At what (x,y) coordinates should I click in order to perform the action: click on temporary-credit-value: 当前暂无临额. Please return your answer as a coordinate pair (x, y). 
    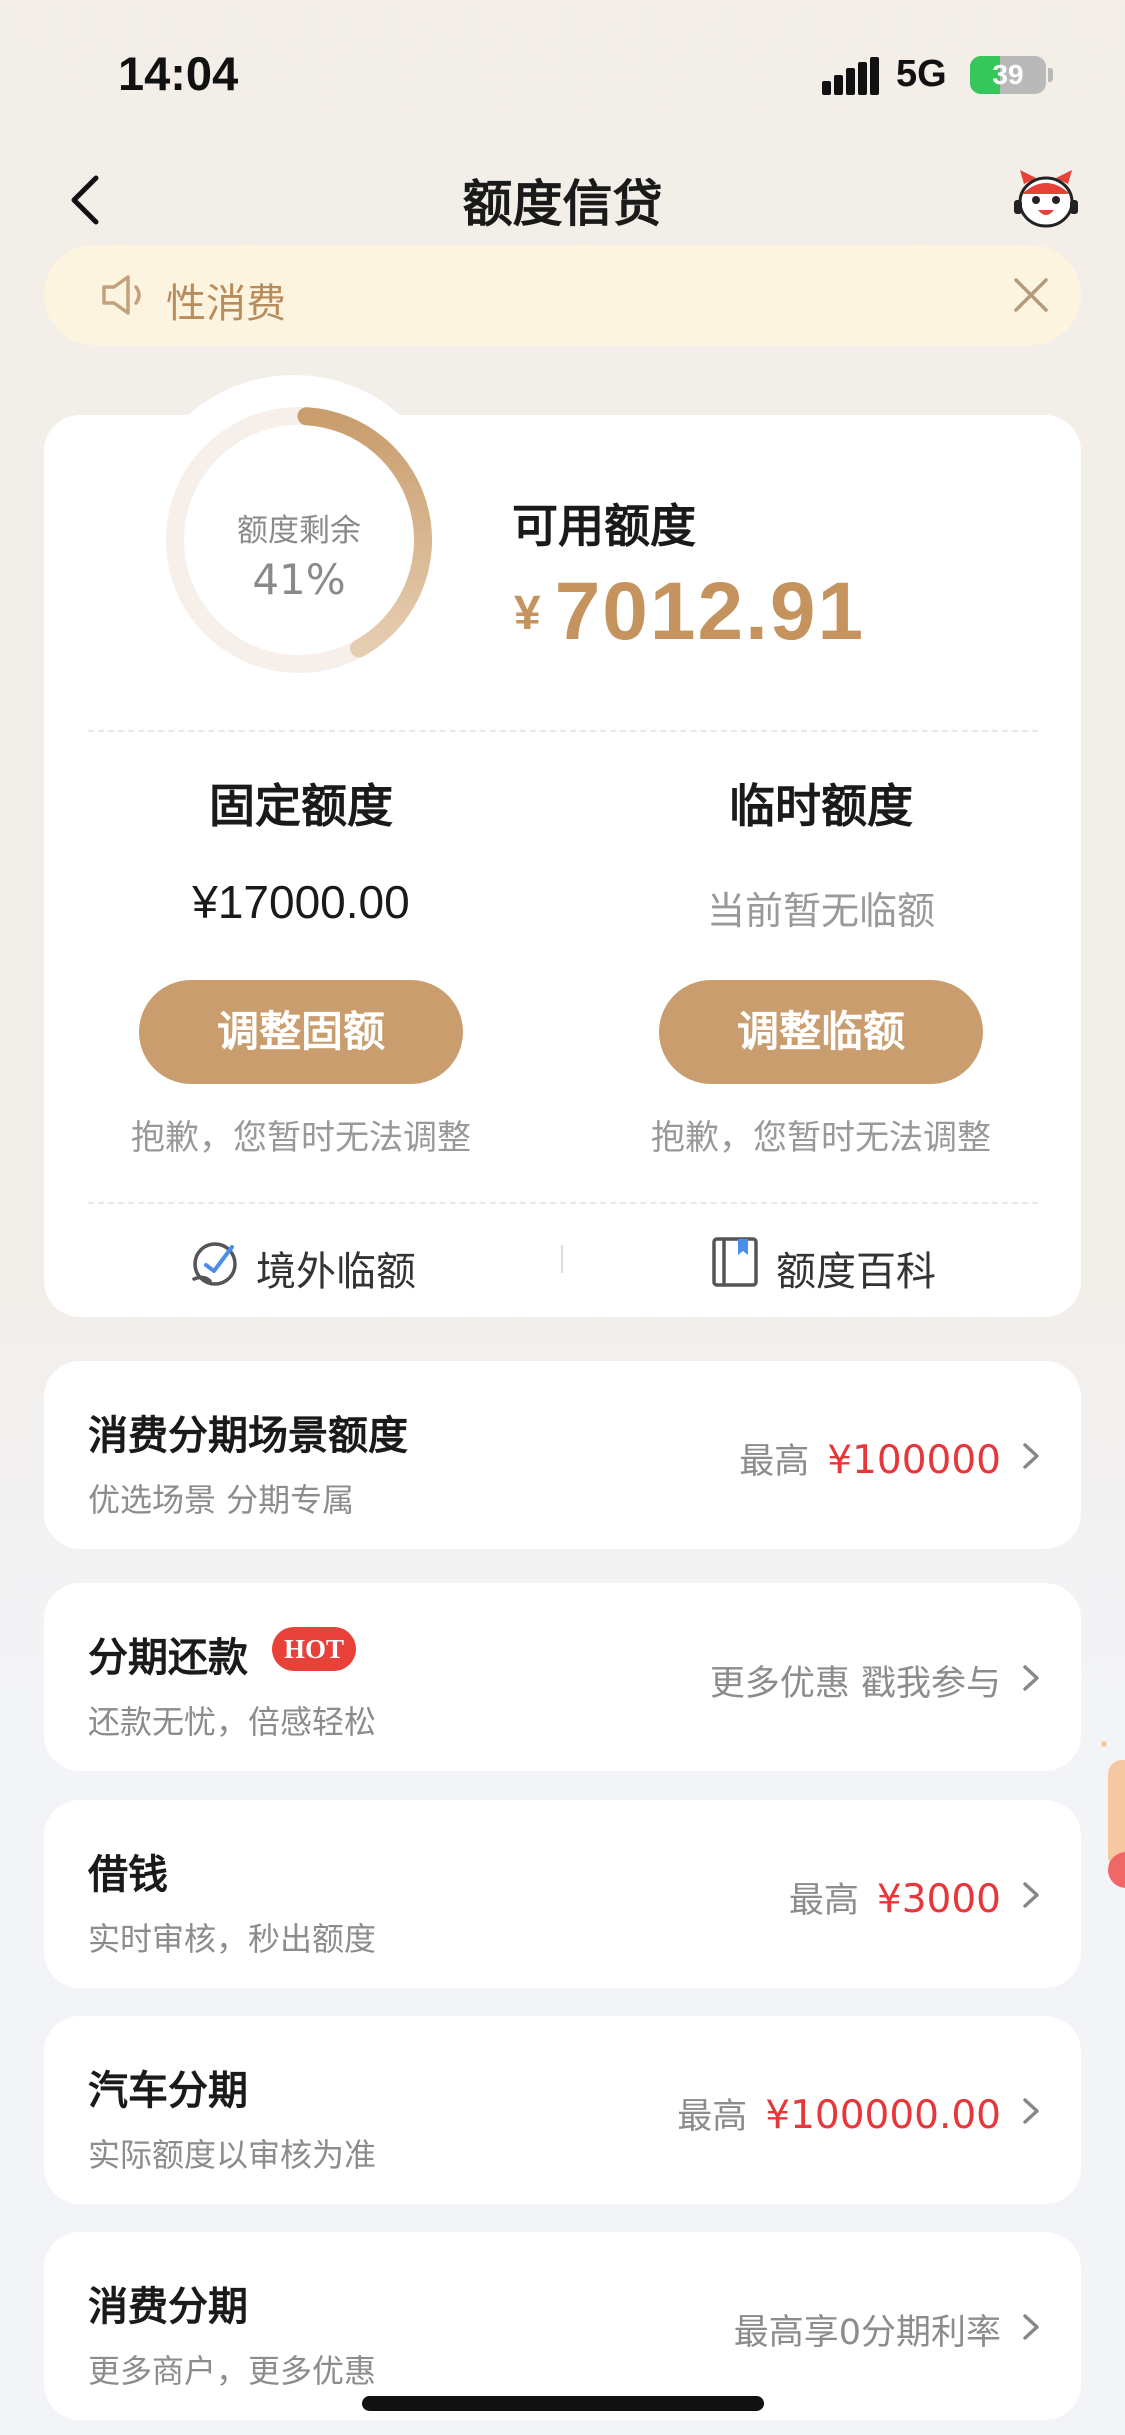
    Looking at the image, I should click on (820, 911).